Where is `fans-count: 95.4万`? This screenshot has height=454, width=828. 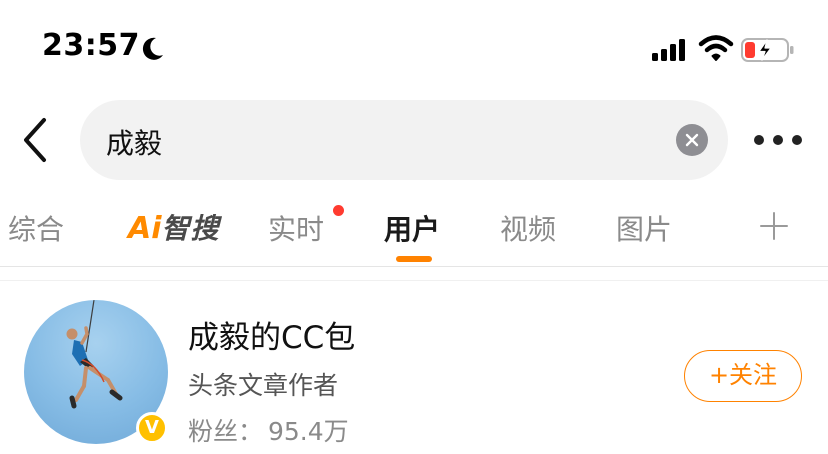
fans-count: 95.4万 is located at coordinates (308, 431).